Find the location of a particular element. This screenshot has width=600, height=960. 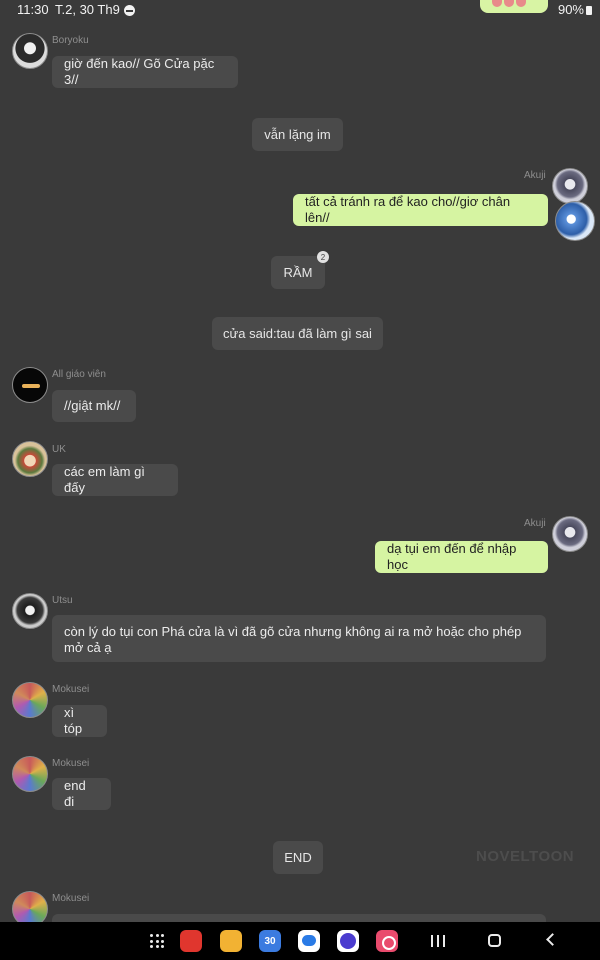

previous-message-peek is located at coordinates (514, 6).